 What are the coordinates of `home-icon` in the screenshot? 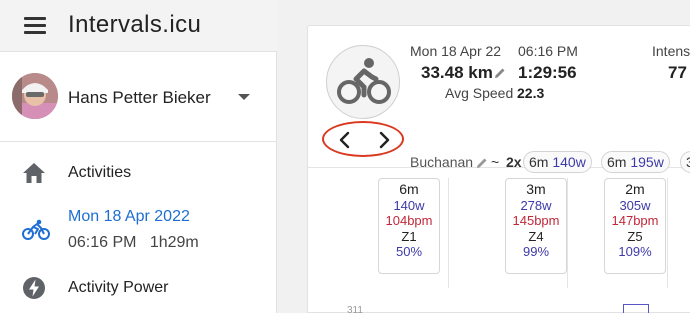 It's located at (34, 175).